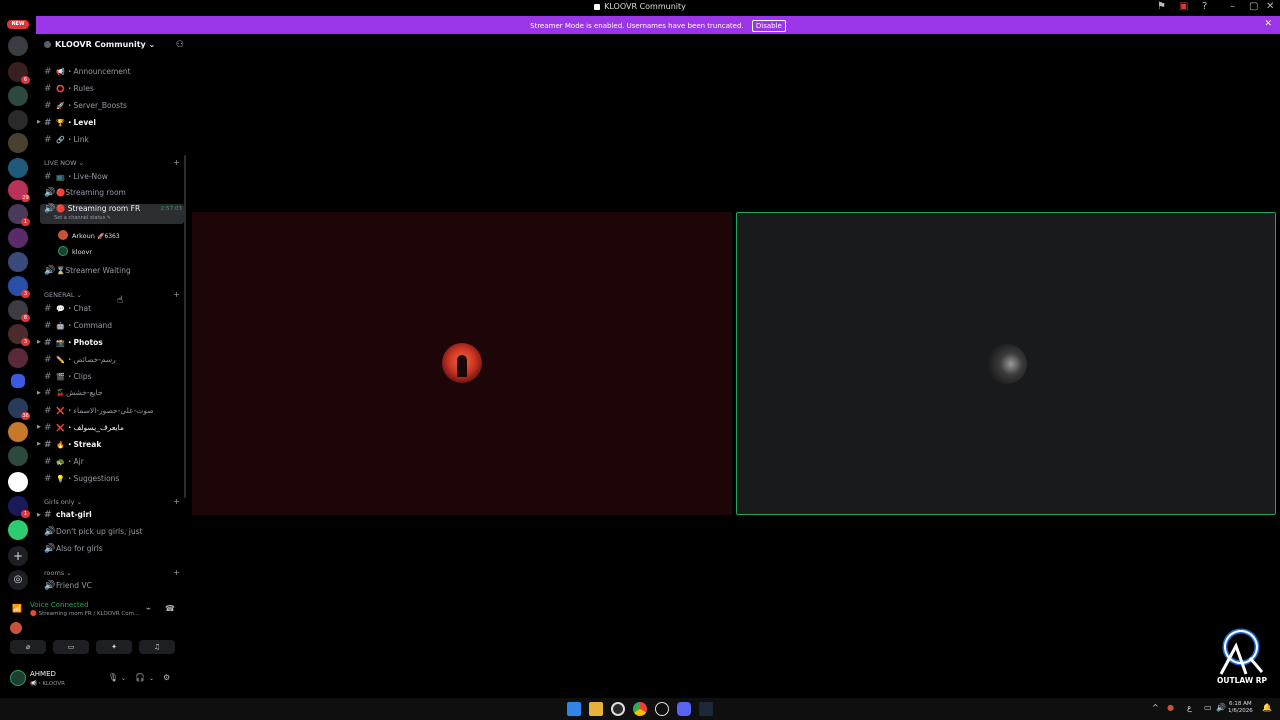 This screenshot has height=720, width=1280. Describe the element at coordinates (1208, 707) in the screenshot. I see `network-icon: ▭` at that location.